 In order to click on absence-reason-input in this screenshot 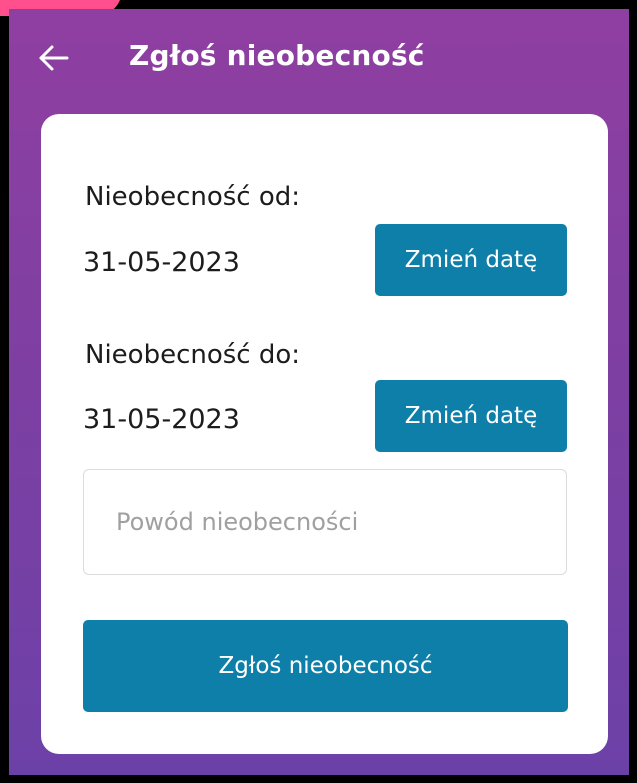, I will do `click(325, 522)`.